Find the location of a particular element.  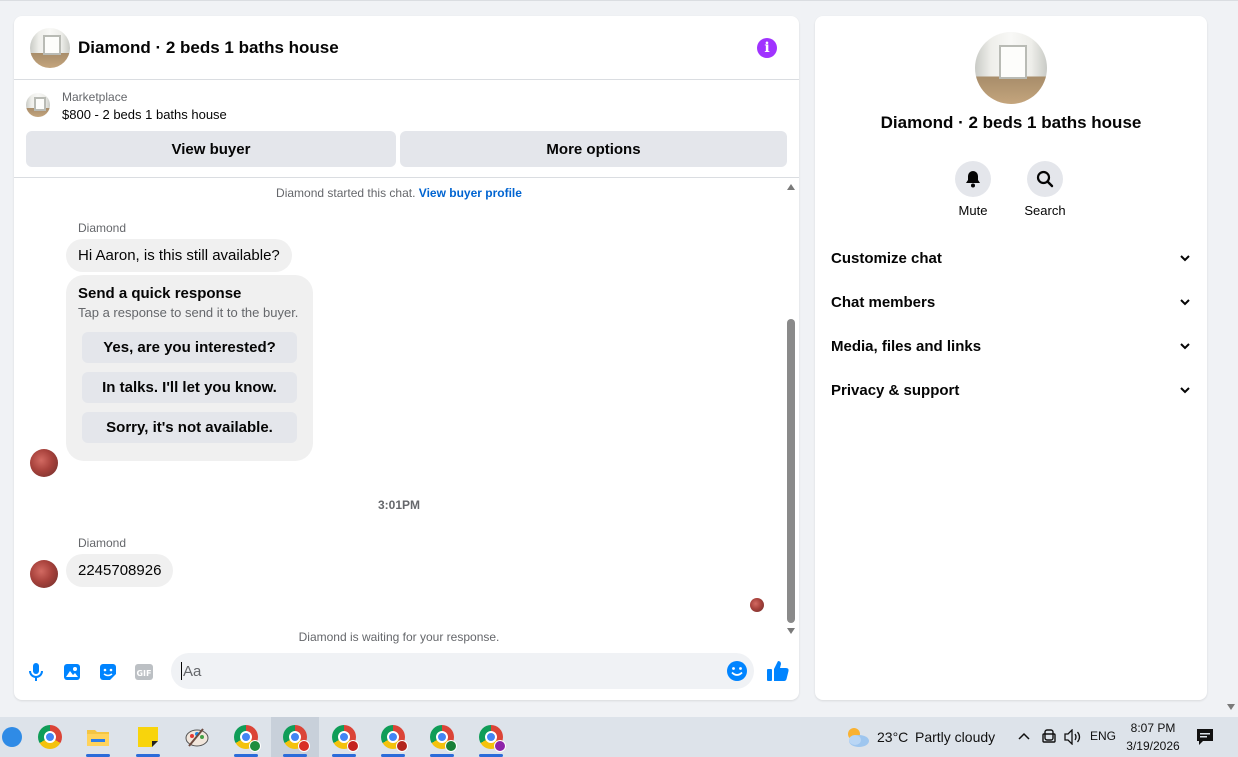

taskbar-chrome-icon is located at coordinates (50, 737).